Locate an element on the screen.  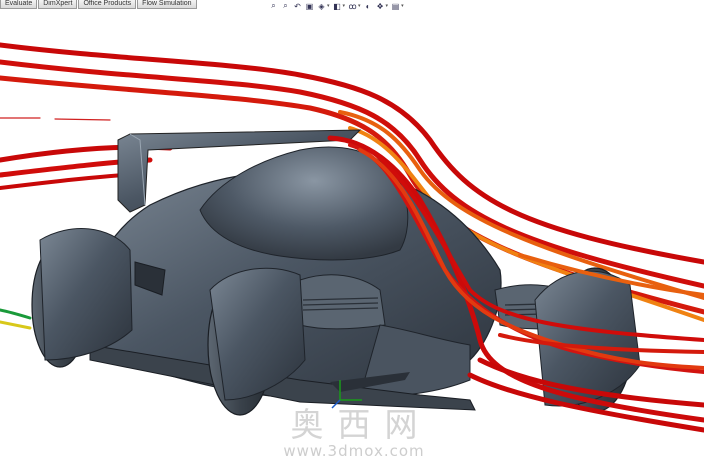
view-settings-icon: ▤ is located at coordinates (395, 6).